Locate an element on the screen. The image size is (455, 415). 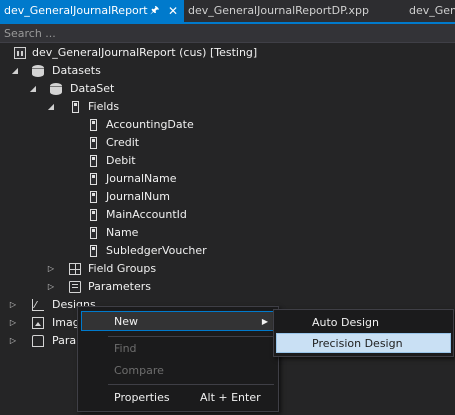
tab-title: dev_Gen is located at coordinates (432, 10).